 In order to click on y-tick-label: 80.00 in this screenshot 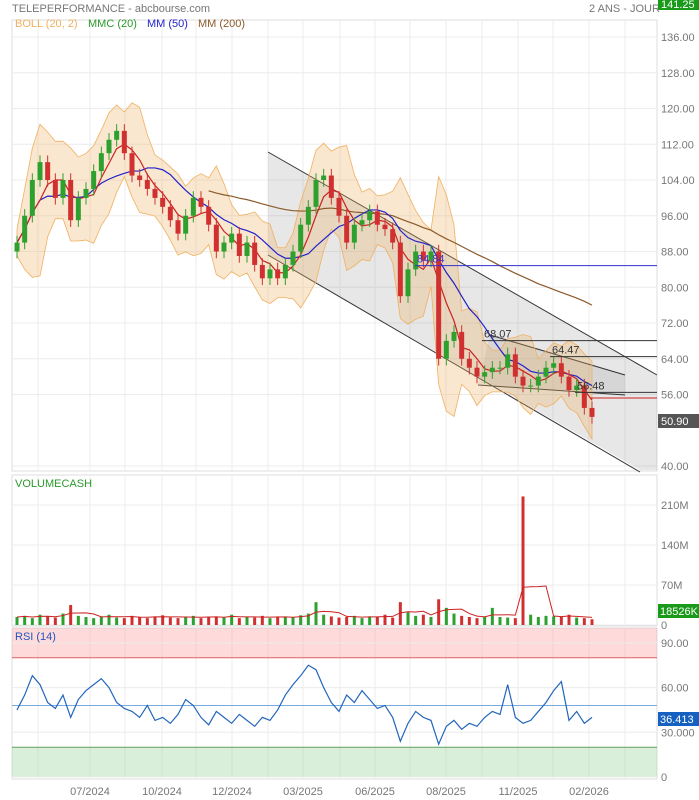, I will do `click(675, 288)`.